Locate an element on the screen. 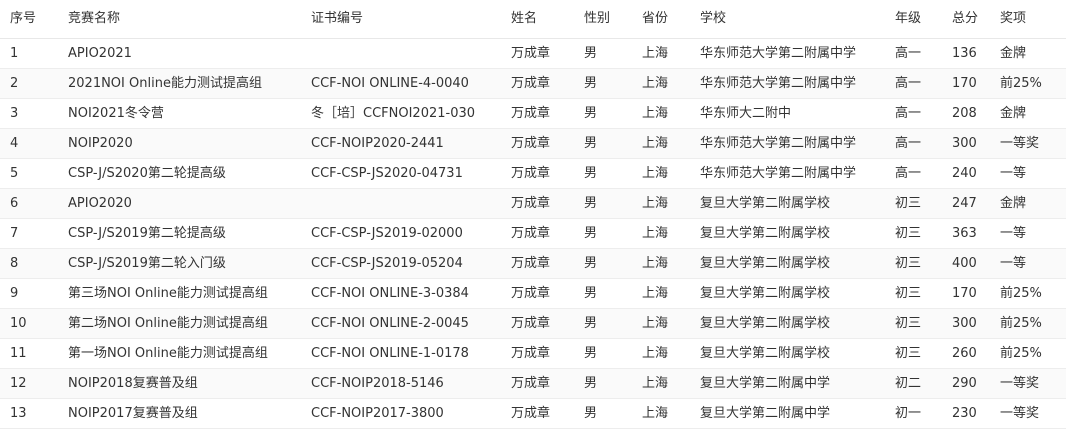  cell-index: 11 is located at coordinates (29, 353).